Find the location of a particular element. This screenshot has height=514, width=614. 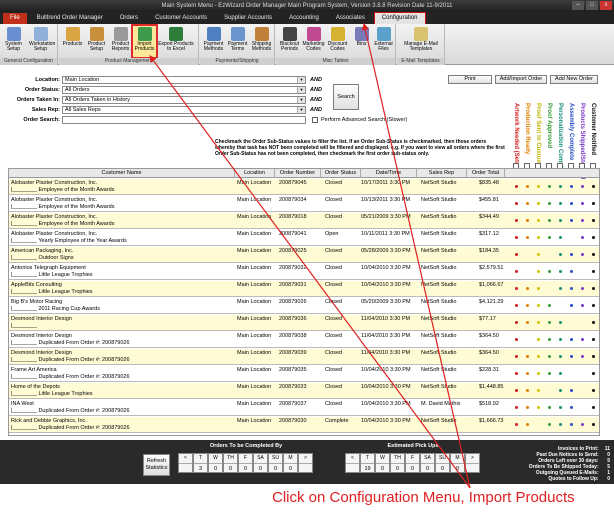

row-description: Duplicated From Order #: 200879026 is located at coordinates (84, 428).